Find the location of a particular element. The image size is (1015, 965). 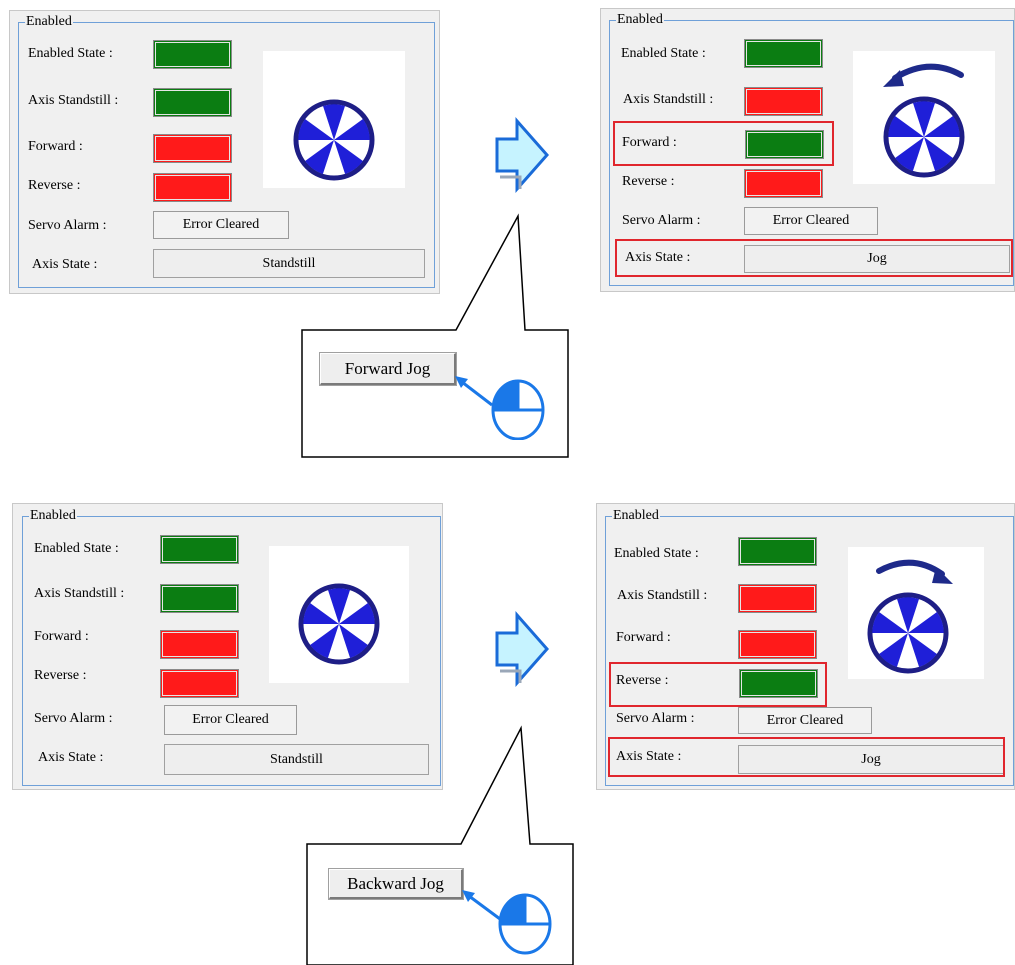

forward-highlight is located at coordinates (723, 143).